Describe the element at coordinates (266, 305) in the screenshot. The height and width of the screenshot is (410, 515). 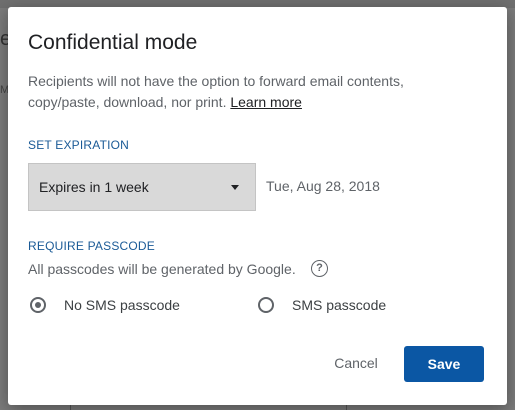
I see `sms-passcode-radio` at that location.